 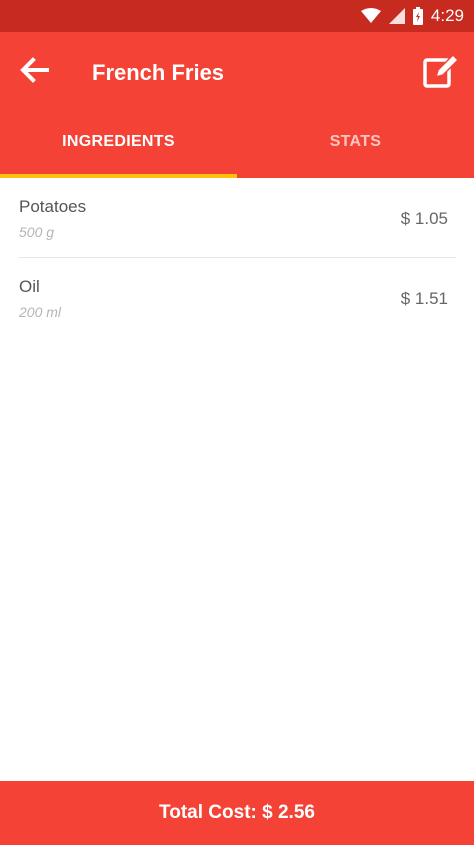 I want to click on ingredient-price: $ 1.05, so click(x=424, y=218).